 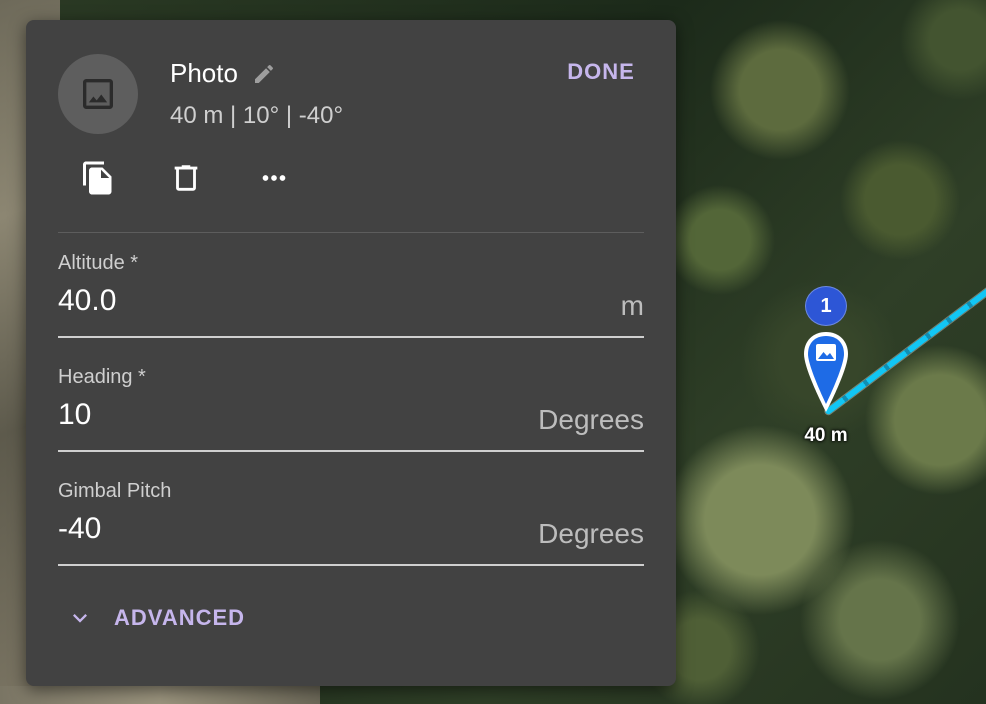 I want to click on more-options-button, so click(x=274, y=178).